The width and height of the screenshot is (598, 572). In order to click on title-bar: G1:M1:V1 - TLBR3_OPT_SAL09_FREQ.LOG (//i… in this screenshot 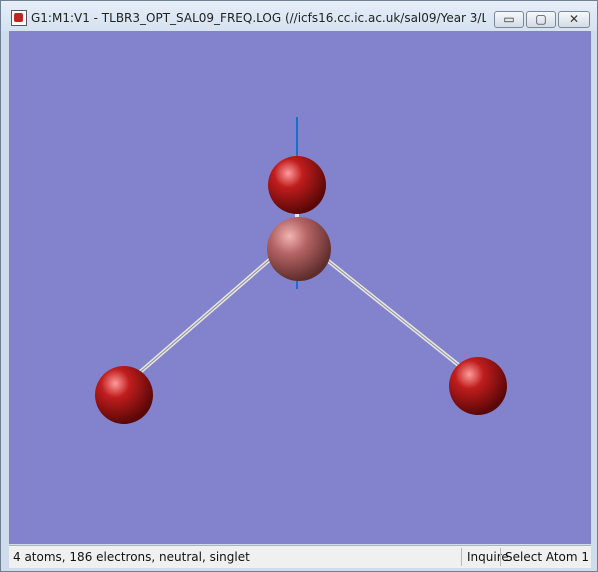, I will do `click(299, 16)`.